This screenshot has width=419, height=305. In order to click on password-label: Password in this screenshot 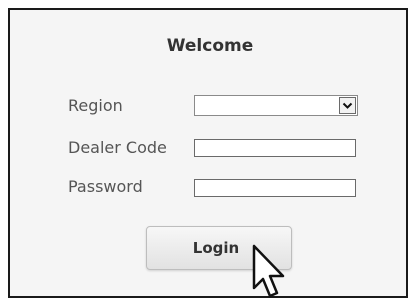, I will do `click(105, 186)`.